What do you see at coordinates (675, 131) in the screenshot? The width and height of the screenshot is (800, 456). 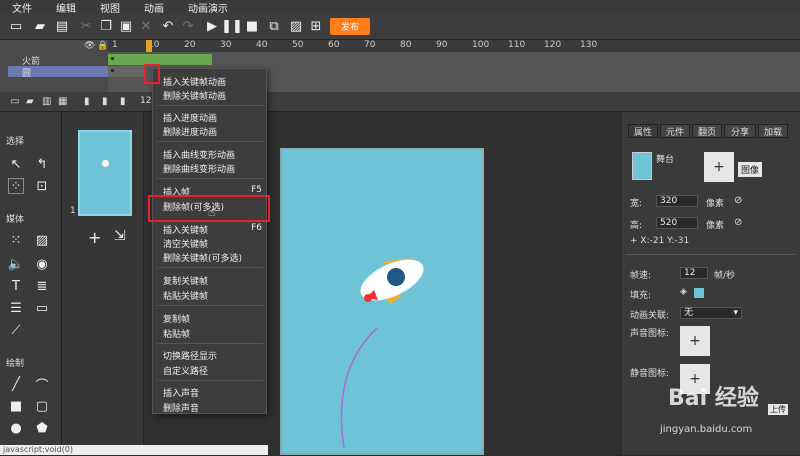 I see `tab-symbols: 元件` at bounding box center [675, 131].